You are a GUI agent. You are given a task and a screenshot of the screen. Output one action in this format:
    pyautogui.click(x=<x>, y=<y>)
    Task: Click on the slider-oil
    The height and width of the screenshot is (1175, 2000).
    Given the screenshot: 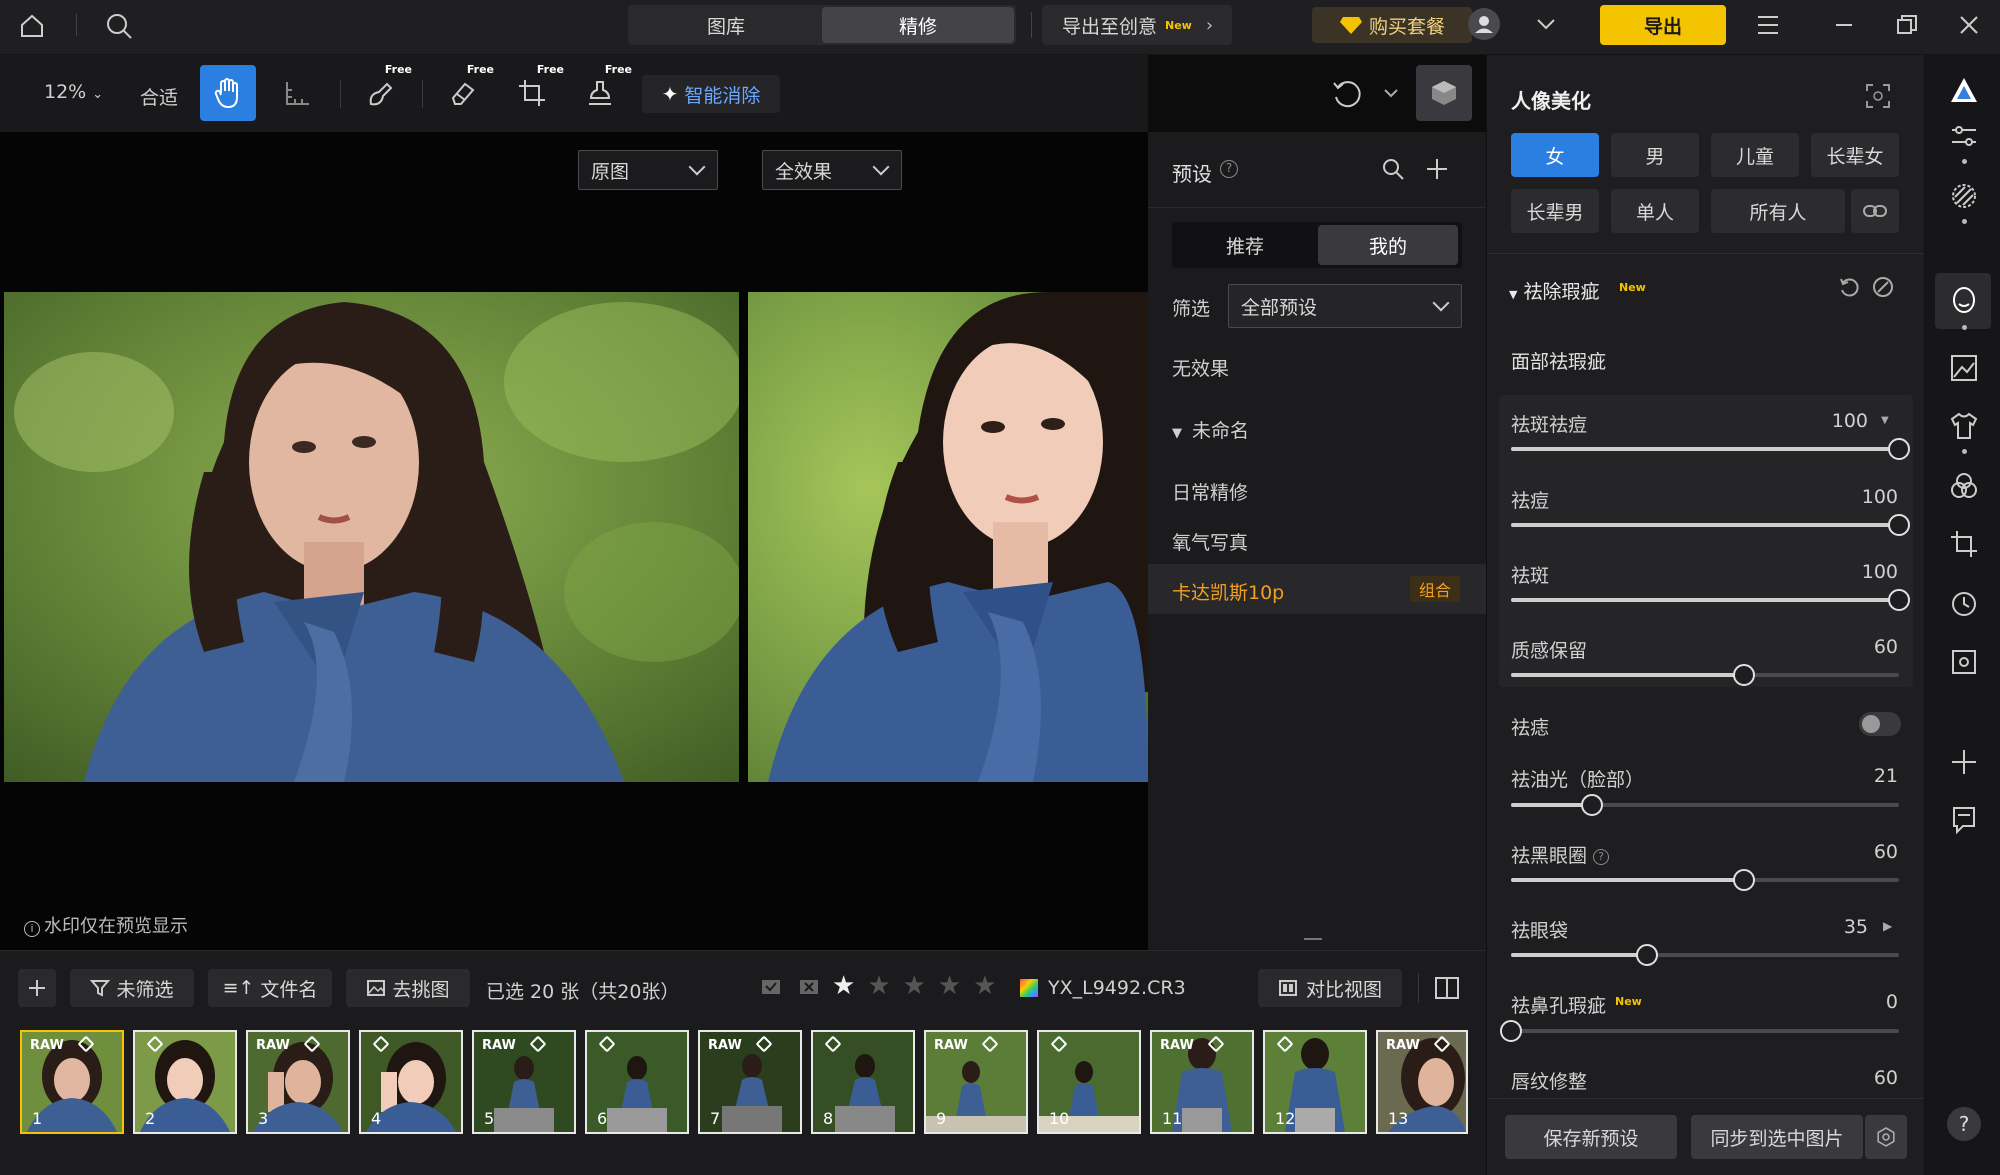 What is the action you would take?
    pyautogui.click(x=1705, y=805)
    